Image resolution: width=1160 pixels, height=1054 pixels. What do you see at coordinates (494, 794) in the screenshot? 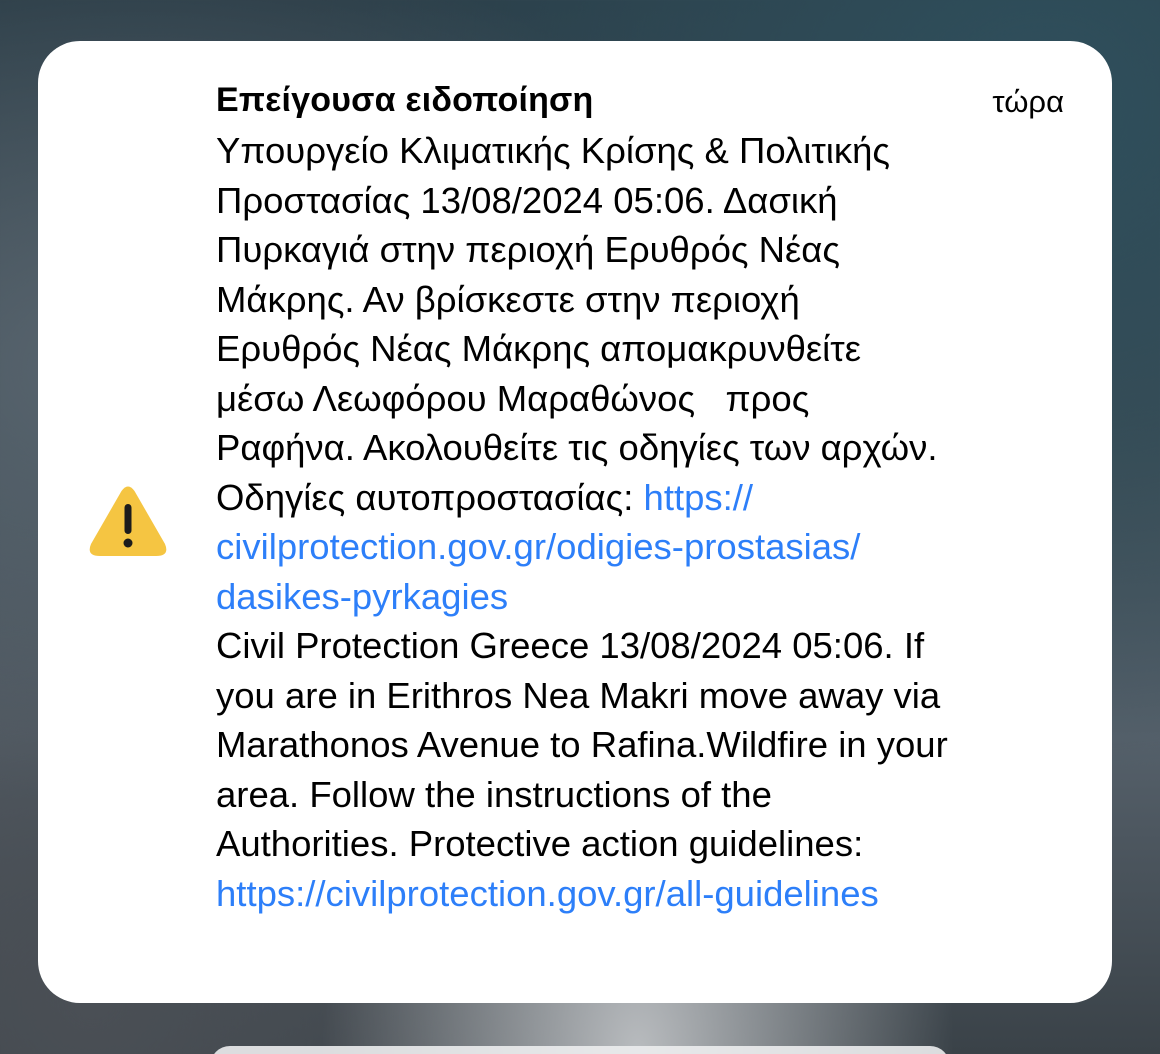
I see `body-line-en: area. Follow the instructions of the` at bounding box center [494, 794].